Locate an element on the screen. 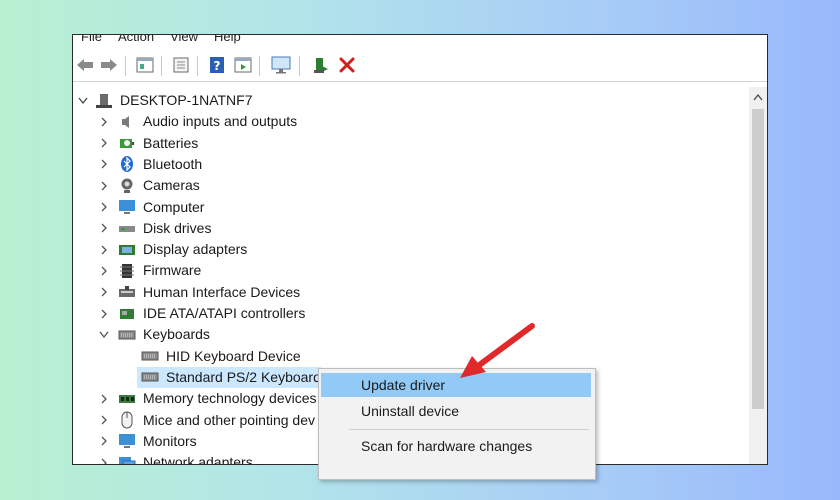 This screenshot has width=840, height=500. tree-root-label: DESKTOP-1NATNF7 is located at coordinates (186, 100).